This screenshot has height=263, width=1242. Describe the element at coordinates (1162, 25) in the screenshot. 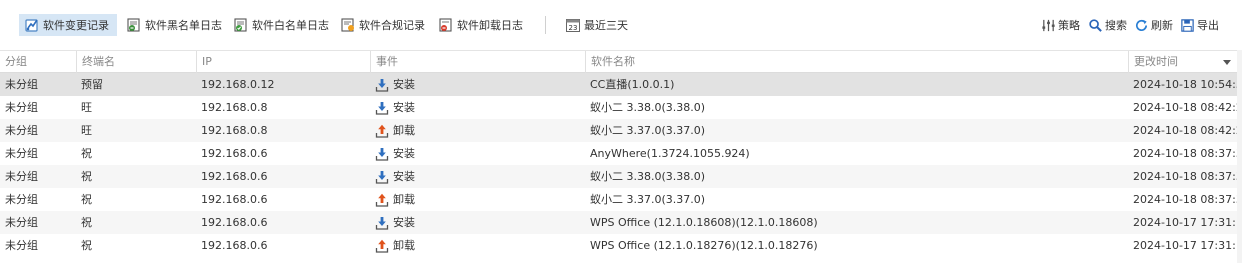

I see `refresh-label: 刷新` at that location.